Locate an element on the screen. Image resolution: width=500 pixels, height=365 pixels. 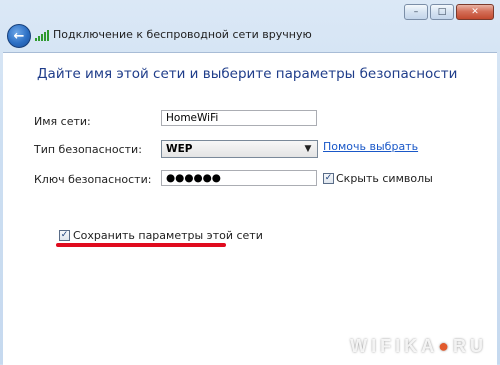
help-choose-link: Помочь выбрать is located at coordinates (370, 146).